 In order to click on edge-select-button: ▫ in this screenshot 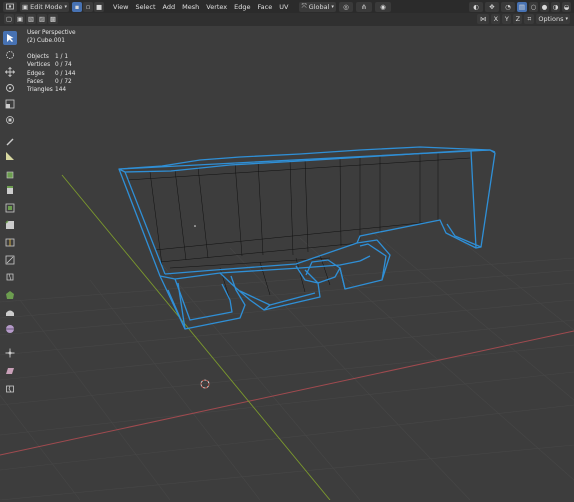, I will do `click(88, 6)`.